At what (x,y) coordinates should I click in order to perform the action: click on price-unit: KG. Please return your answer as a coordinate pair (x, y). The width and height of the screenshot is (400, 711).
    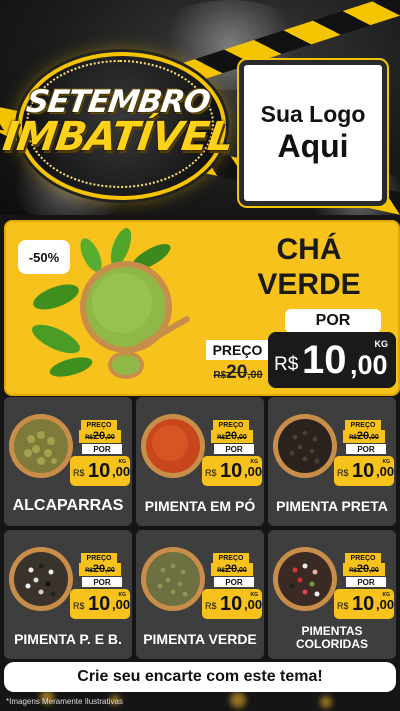
    Looking at the image, I should click on (381, 344).